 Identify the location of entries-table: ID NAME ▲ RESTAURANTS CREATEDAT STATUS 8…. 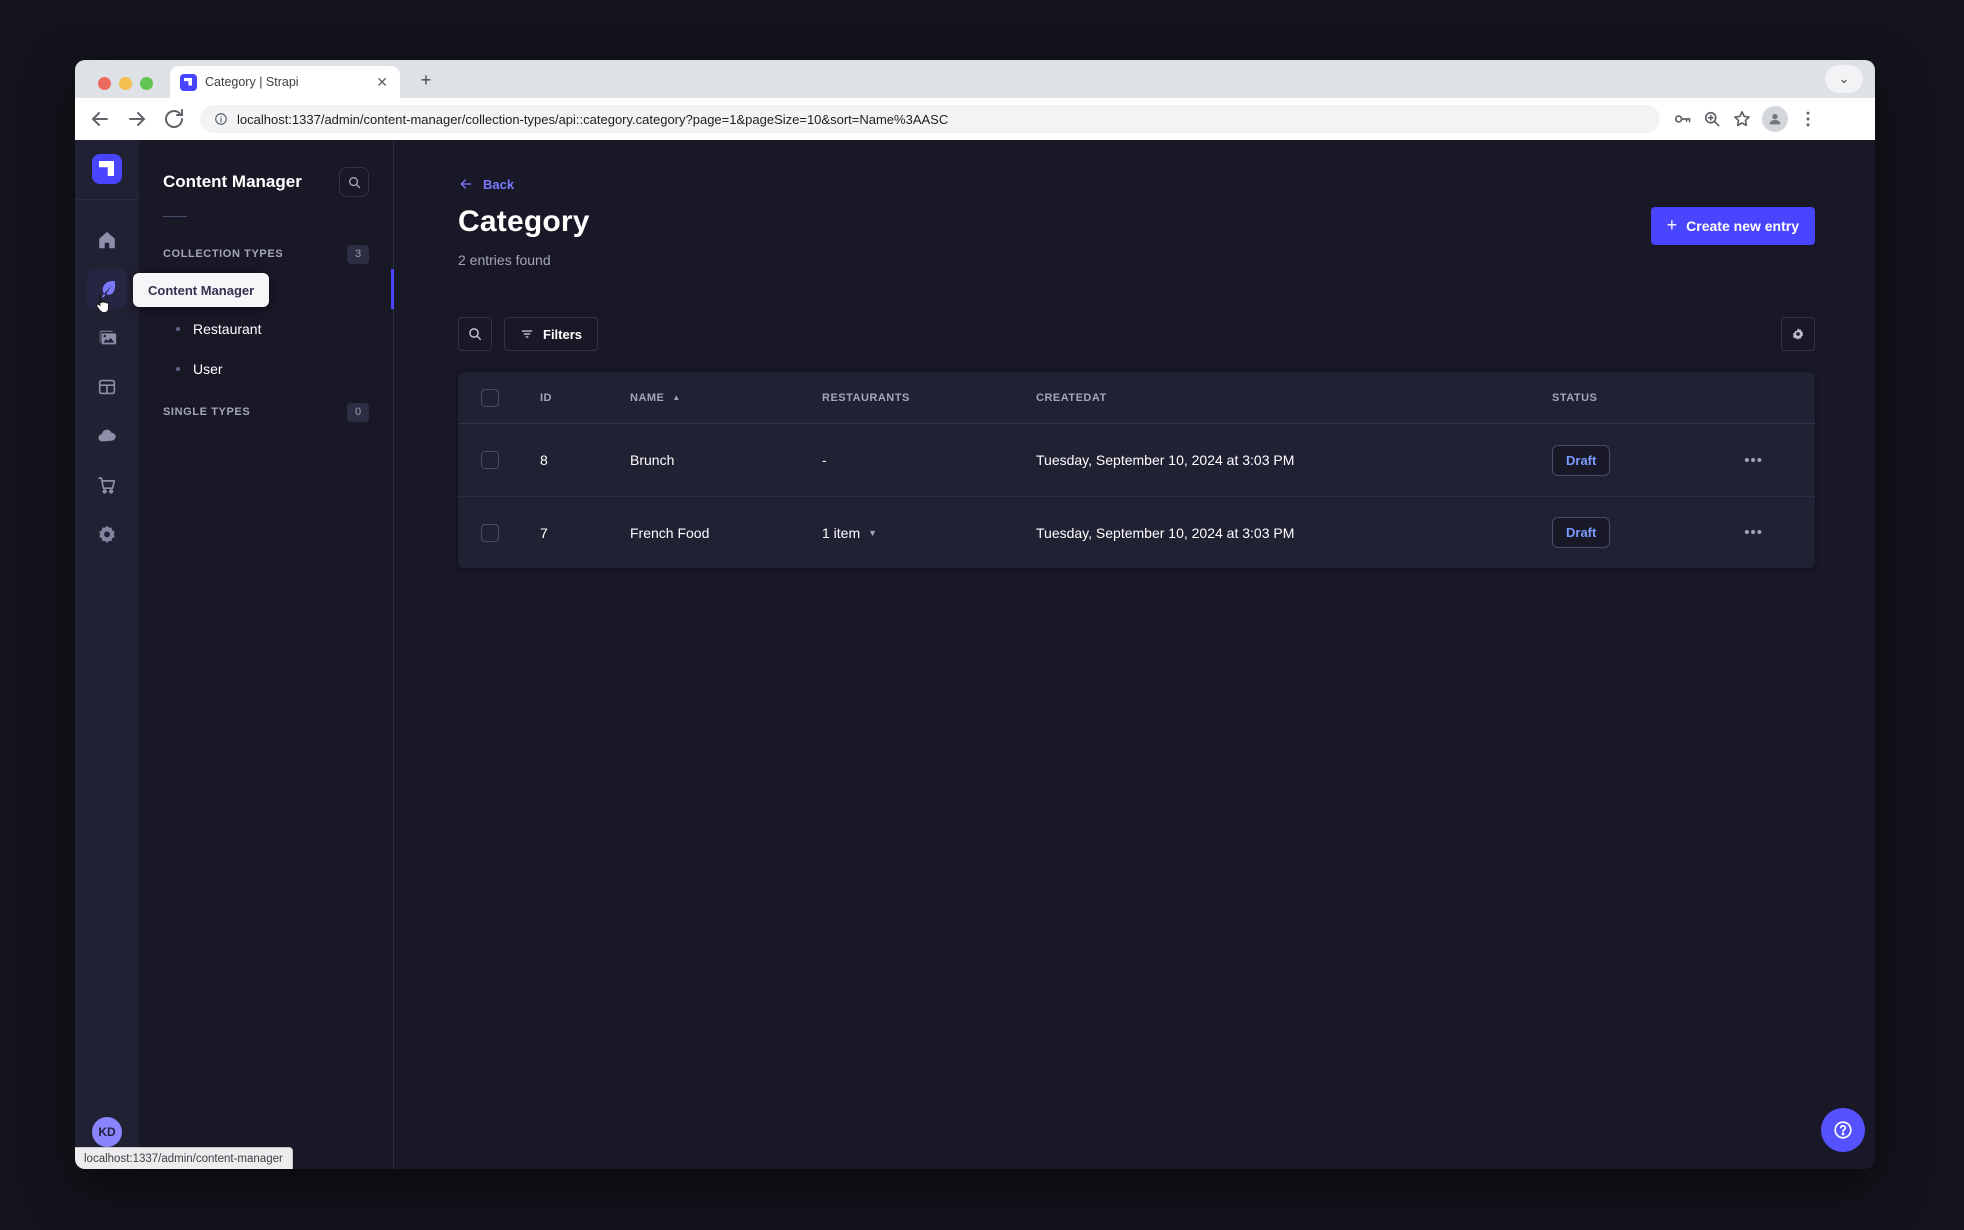
(1136, 470).